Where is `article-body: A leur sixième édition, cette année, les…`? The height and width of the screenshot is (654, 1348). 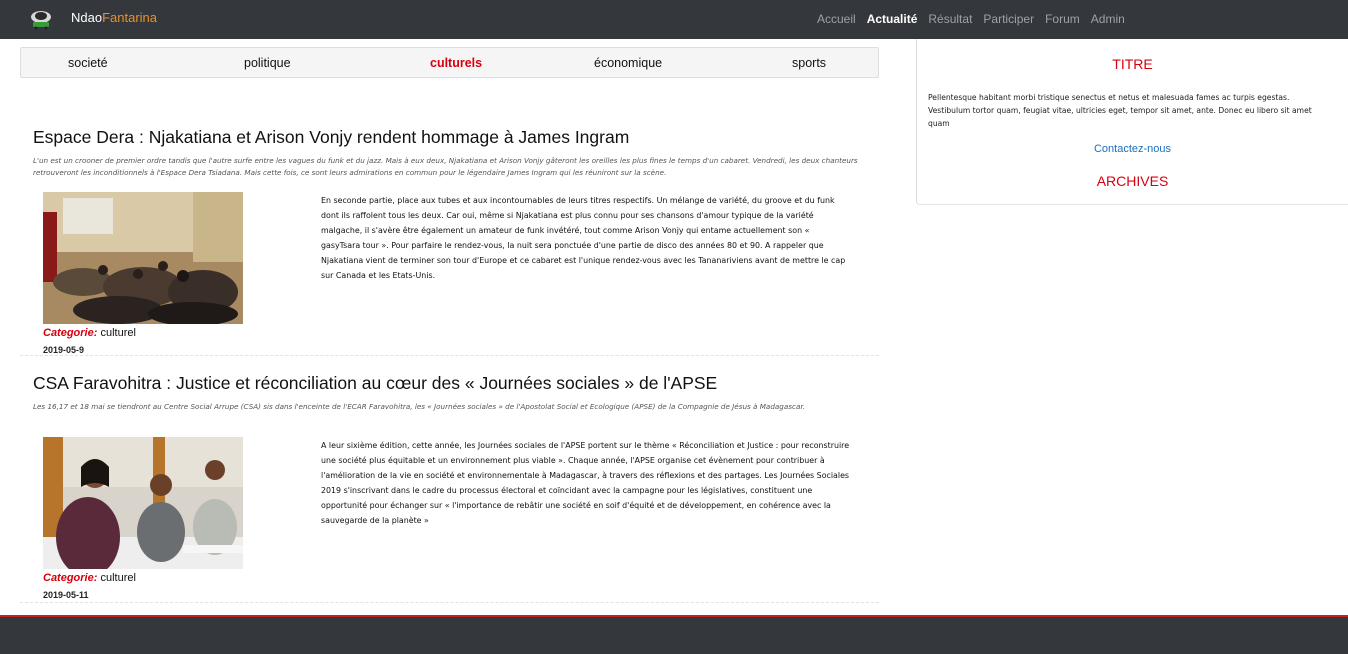
article-body: A leur sixième édition, cette année, les… is located at coordinates (585, 483).